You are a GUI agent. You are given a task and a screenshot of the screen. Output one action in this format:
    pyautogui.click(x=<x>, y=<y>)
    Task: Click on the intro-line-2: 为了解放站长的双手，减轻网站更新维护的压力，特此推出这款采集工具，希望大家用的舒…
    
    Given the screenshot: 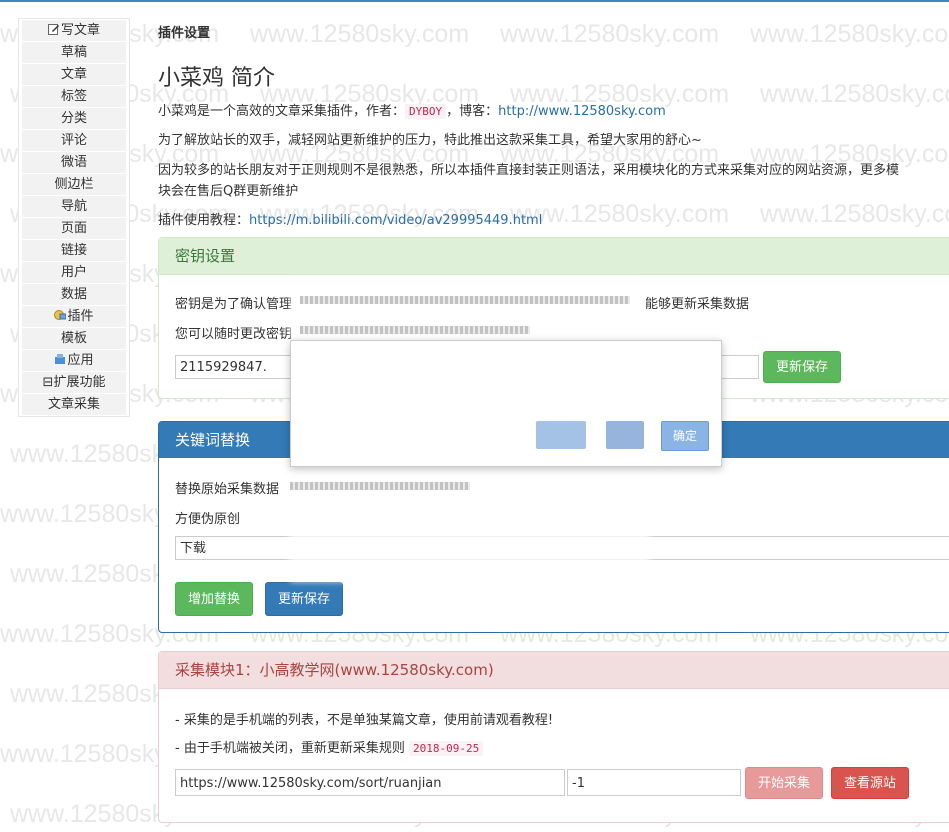 What is the action you would take?
    pyautogui.click(x=430, y=140)
    